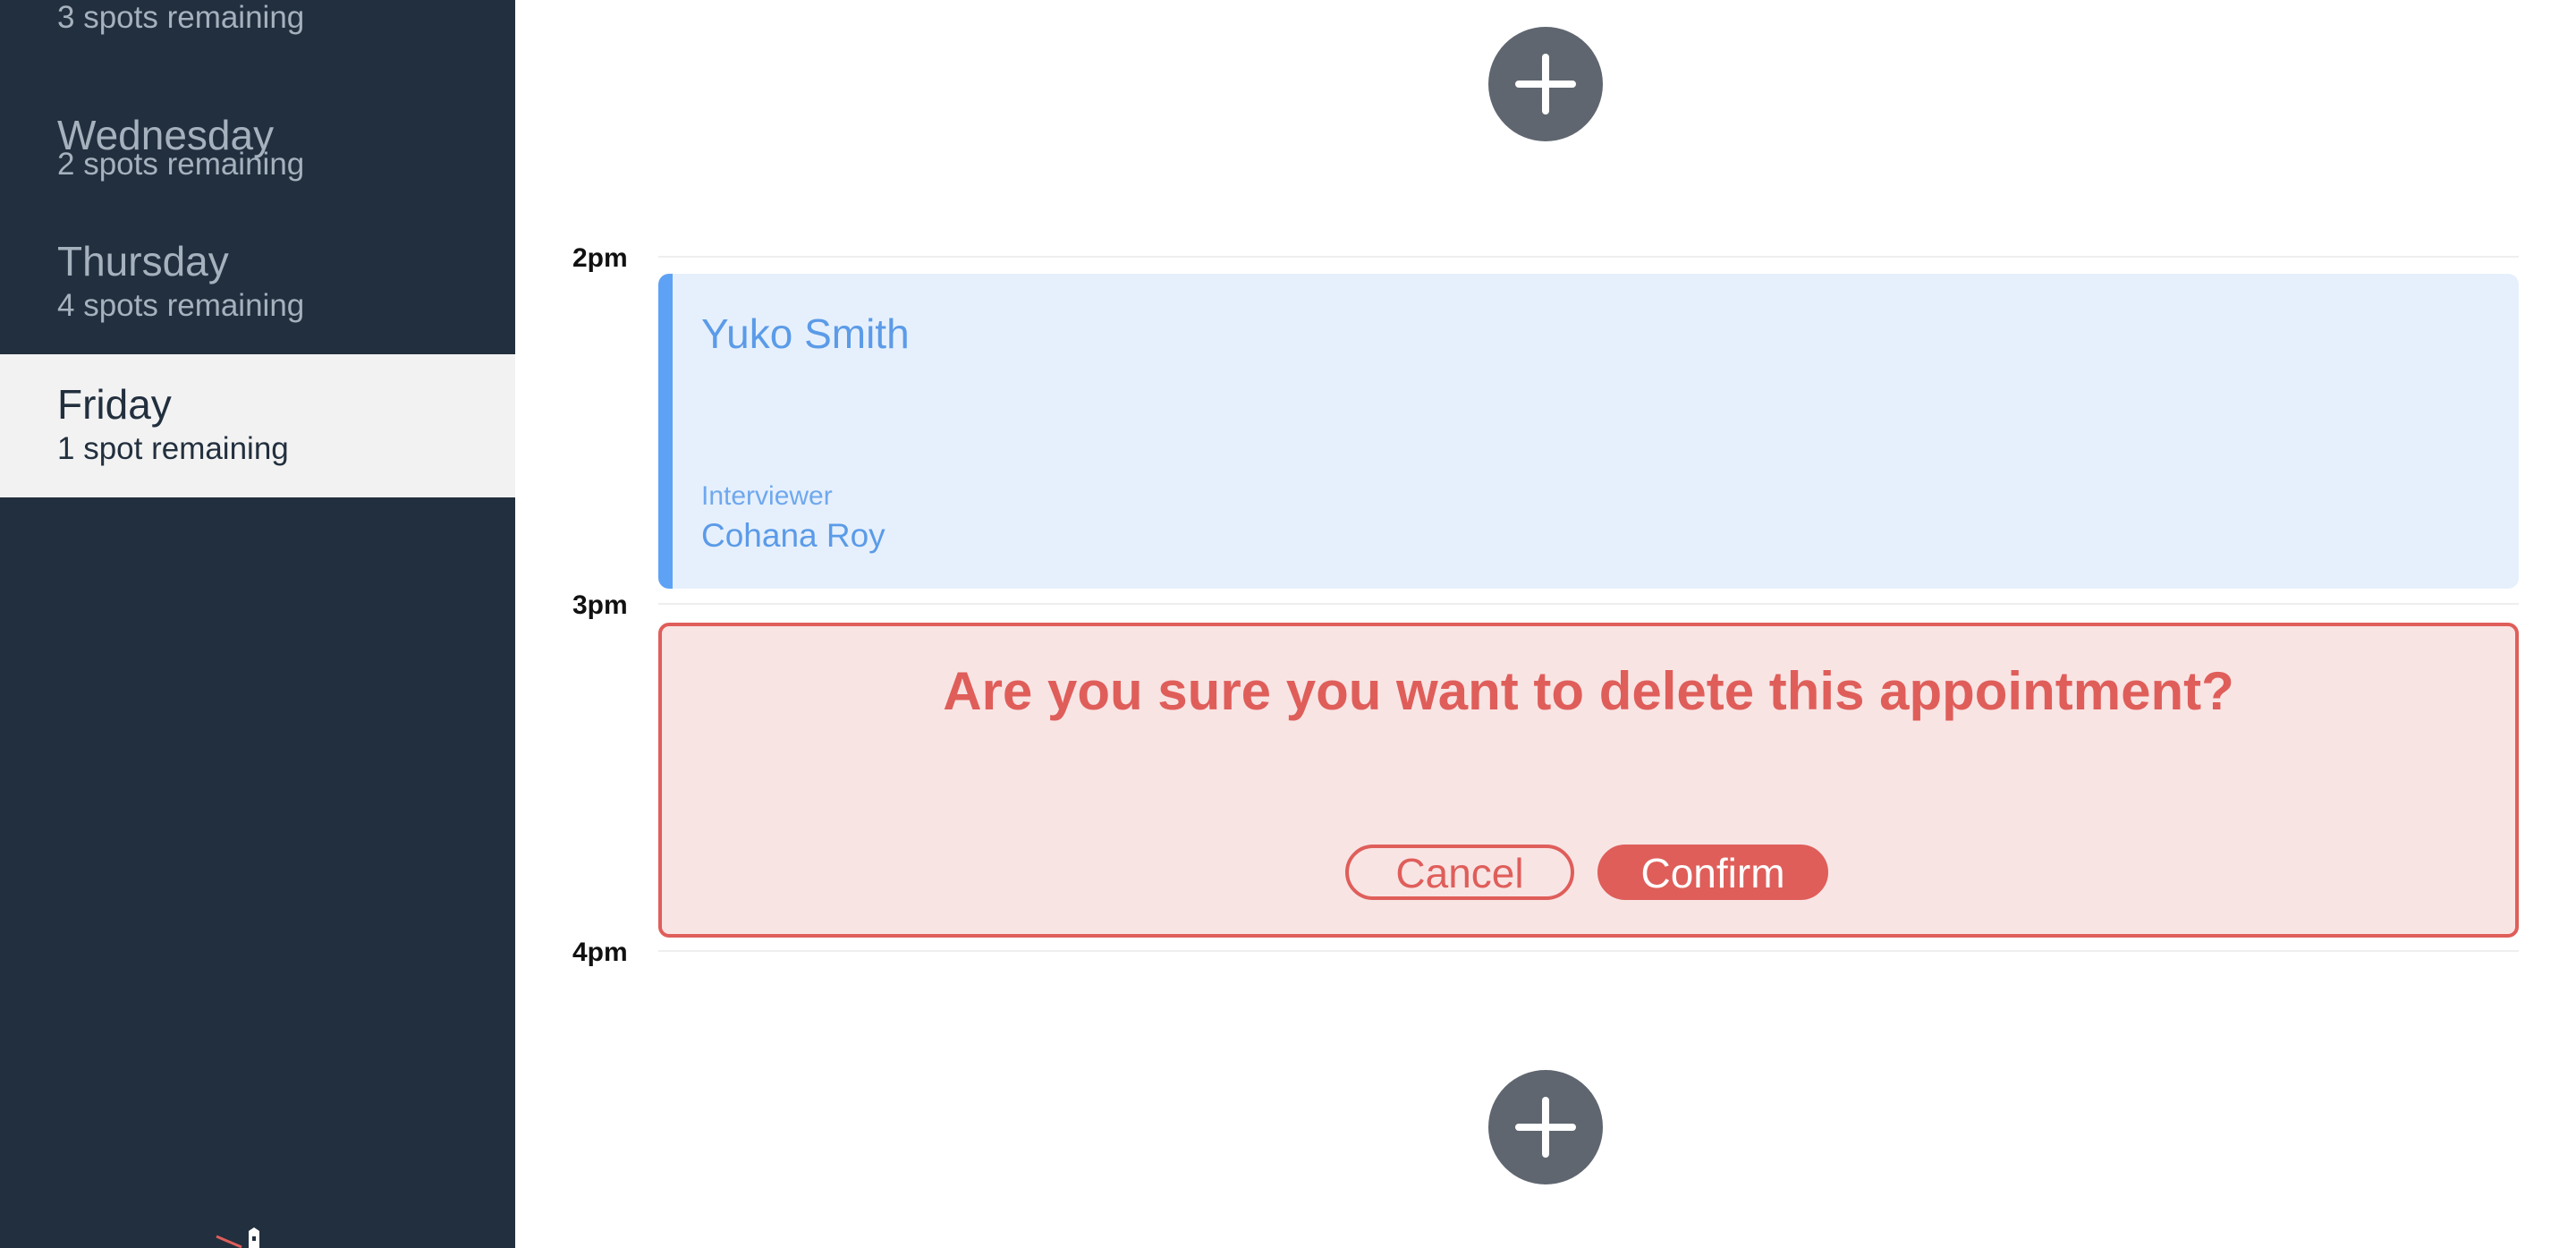  Describe the element at coordinates (600, 605) in the screenshot. I see `time-label-3pm: 3pm` at that location.